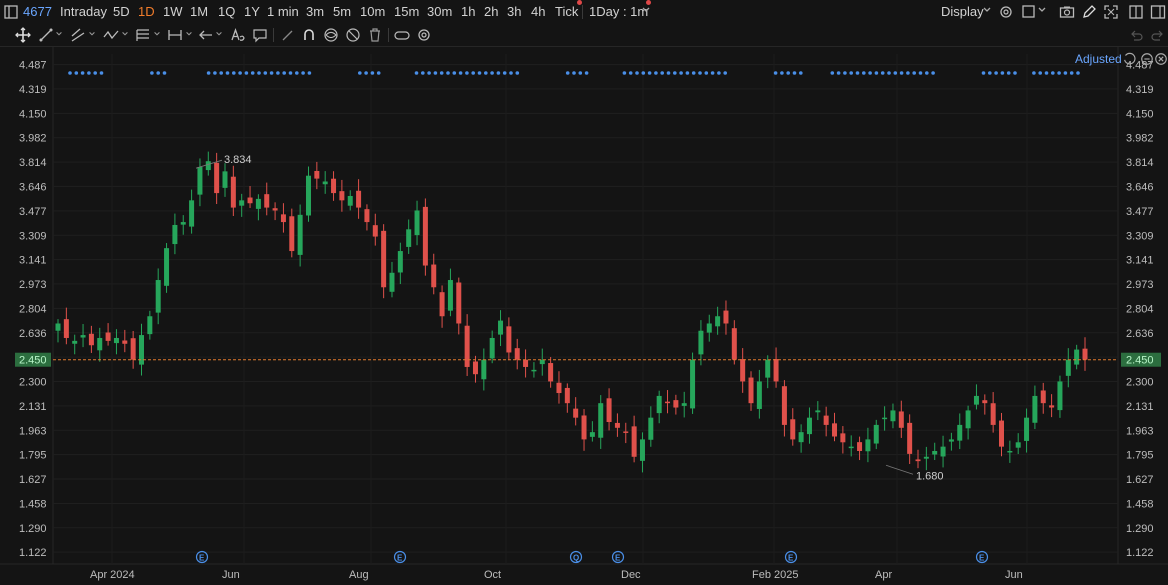  What do you see at coordinates (1006, 12) in the screenshot?
I see `settings-gear-icon` at bounding box center [1006, 12].